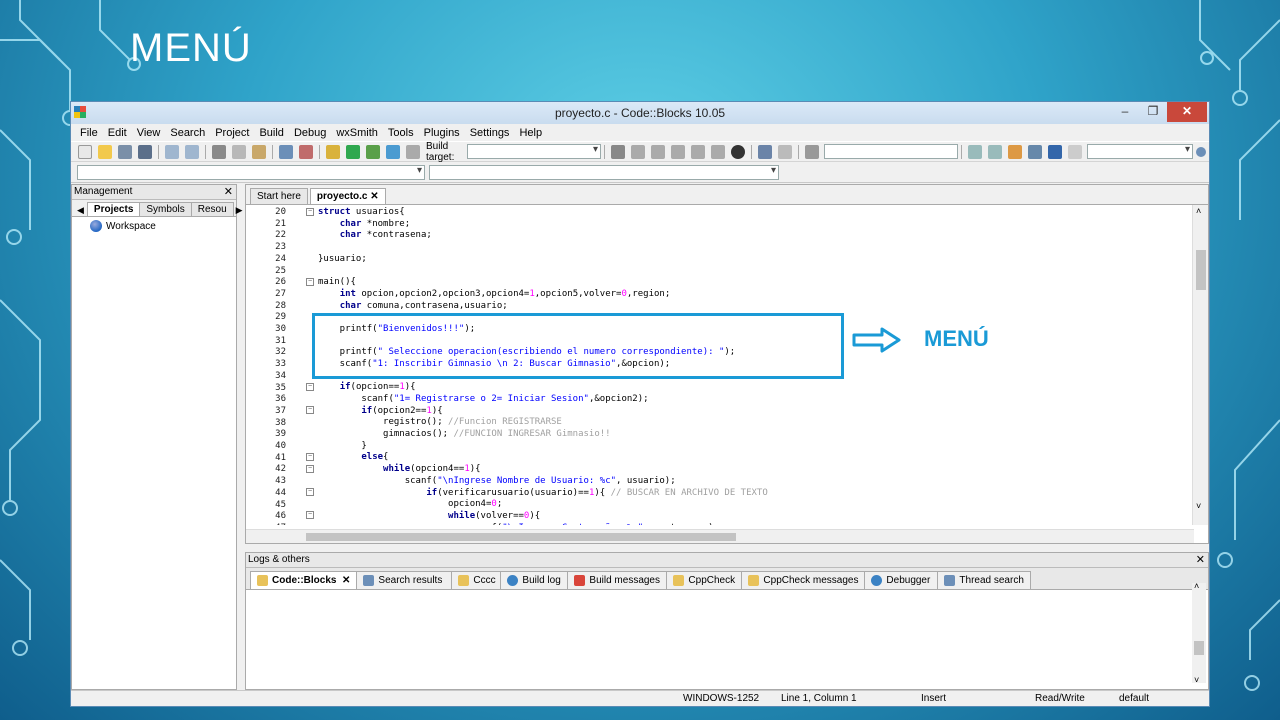 The image size is (1280, 720). Describe the element at coordinates (1200, 365) in the screenshot. I see `editor-vertical-scrollbar: ˄ ˅` at that location.